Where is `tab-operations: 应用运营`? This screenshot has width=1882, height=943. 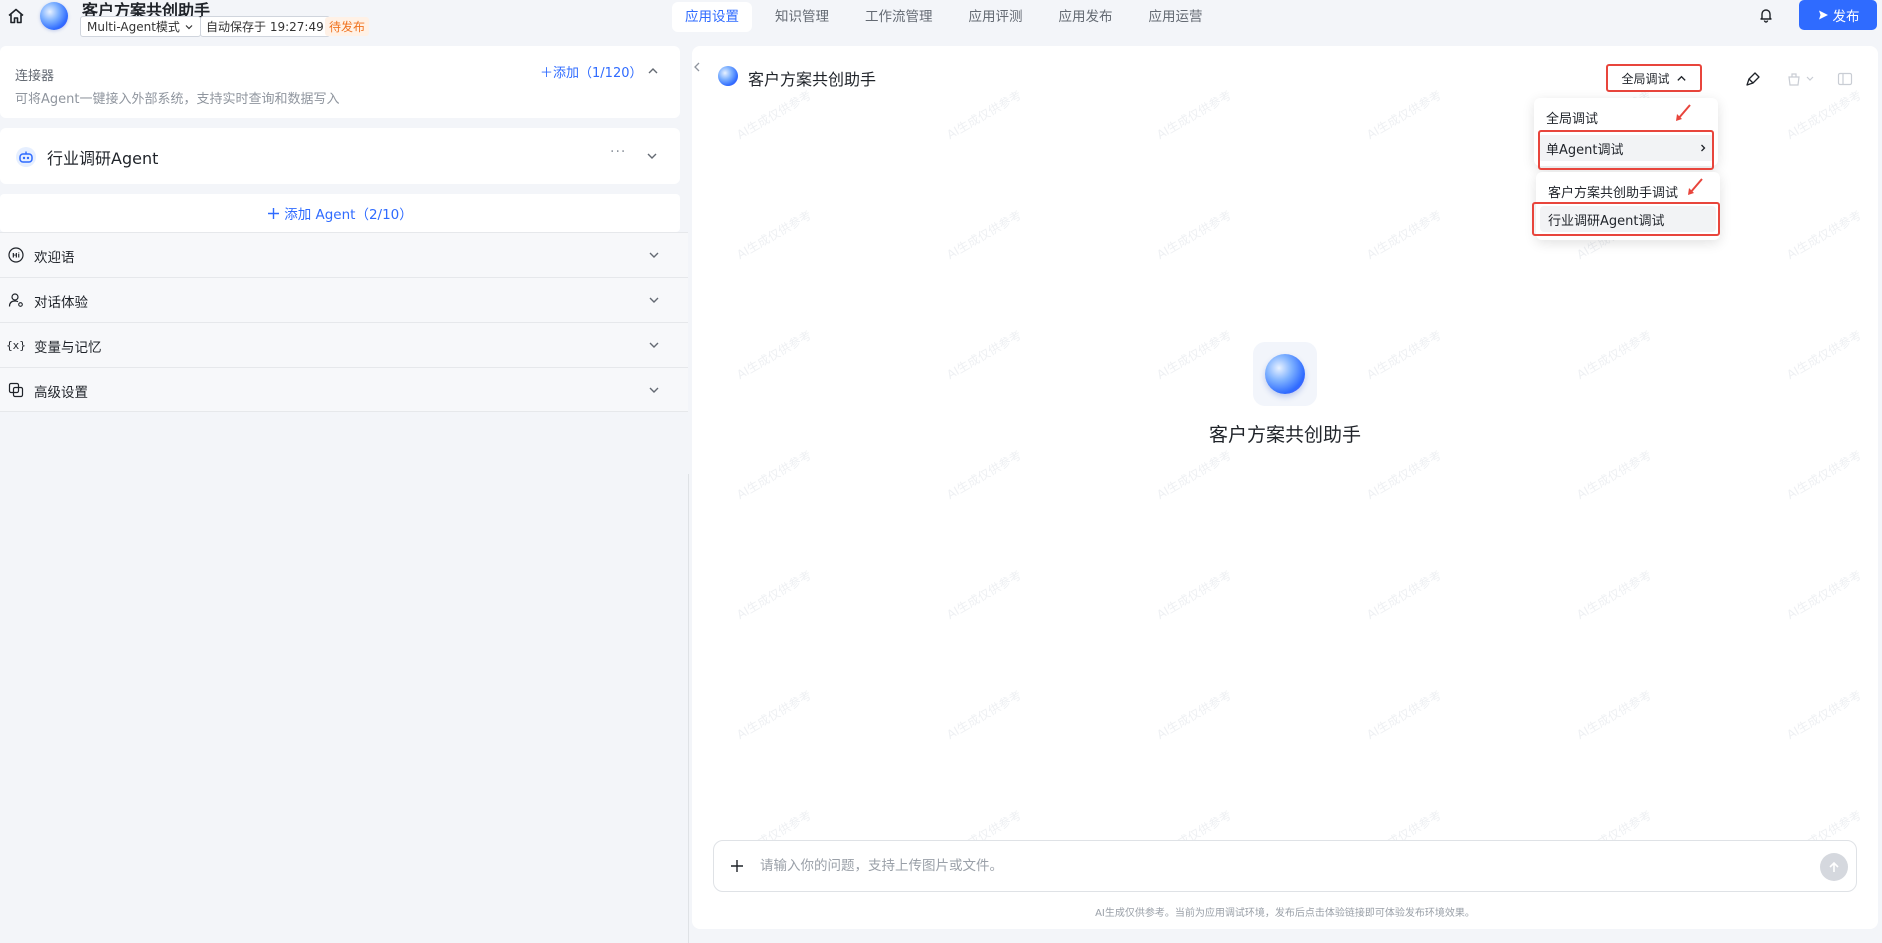
tab-operations: 应用运营 is located at coordinates (1176, 17).